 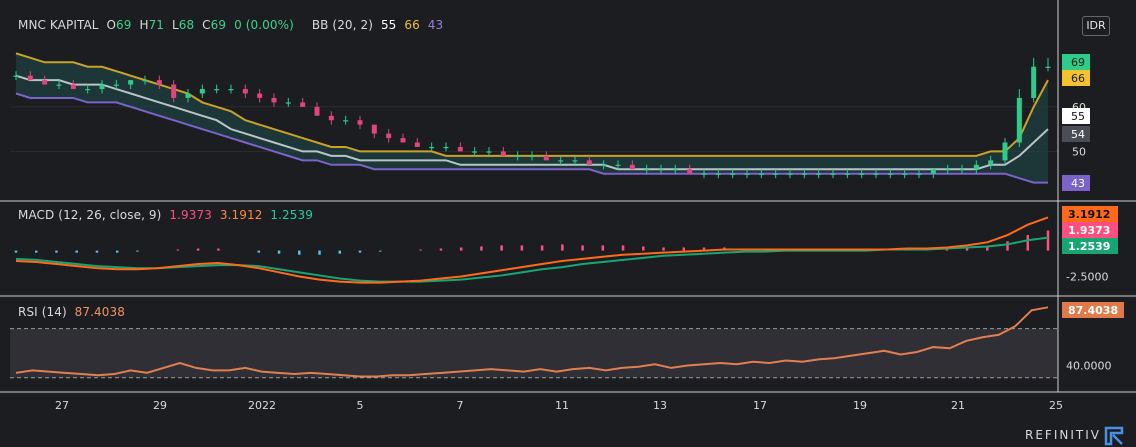 I want to click on bb-label: BB (20, 2), so click(x=342, y=25).